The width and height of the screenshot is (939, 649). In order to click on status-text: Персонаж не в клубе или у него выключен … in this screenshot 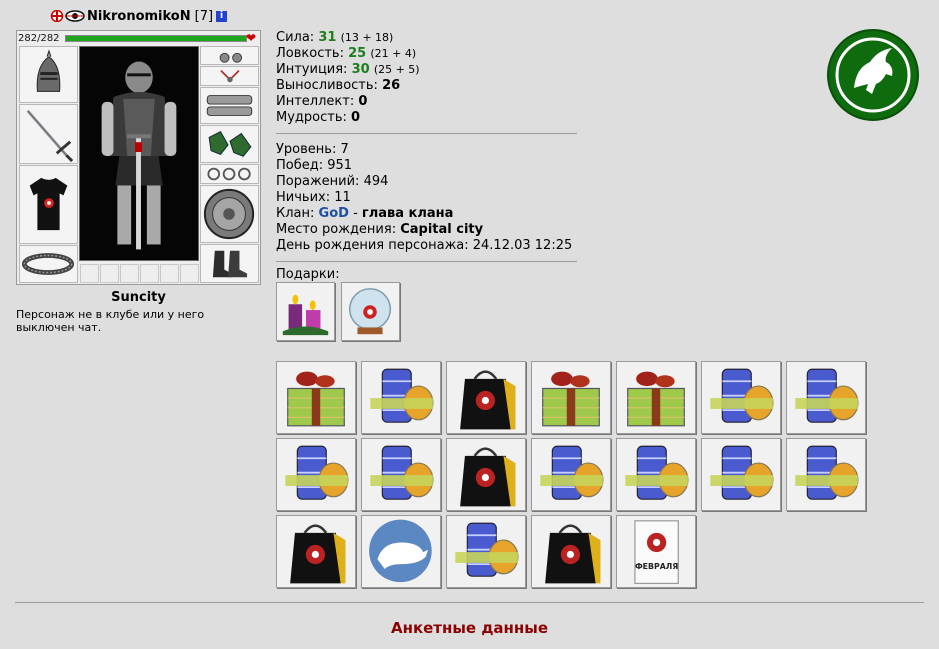, I will do `click(110, 321)`.